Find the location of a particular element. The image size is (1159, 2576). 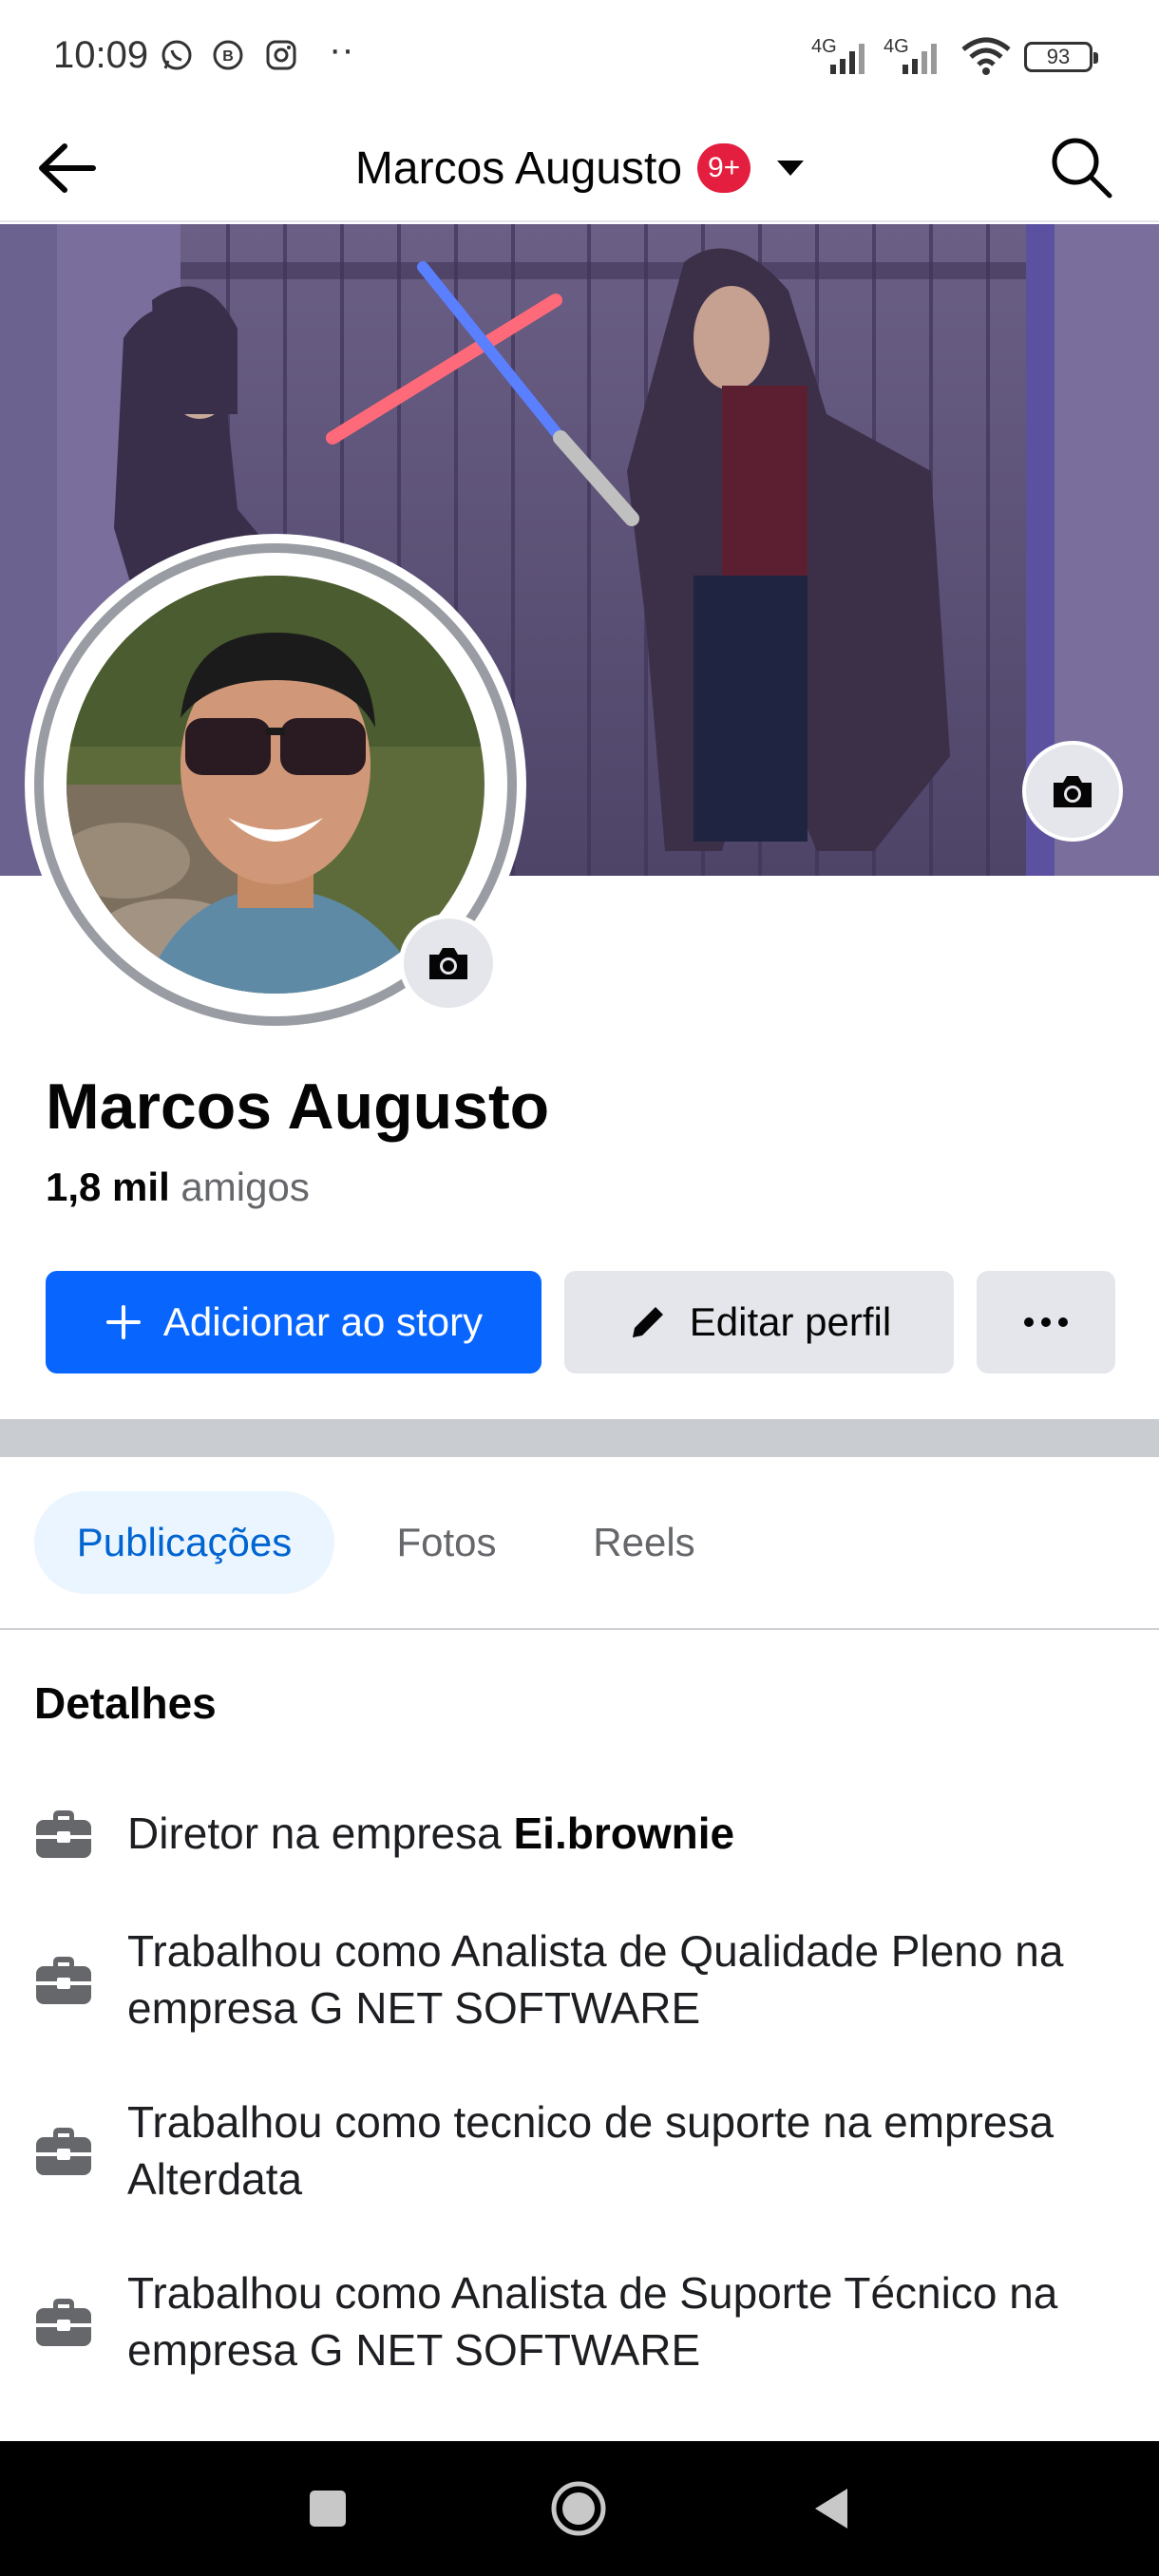

friends-count-link: 1,8 mil amigos is located at coordinates (178, 1187).